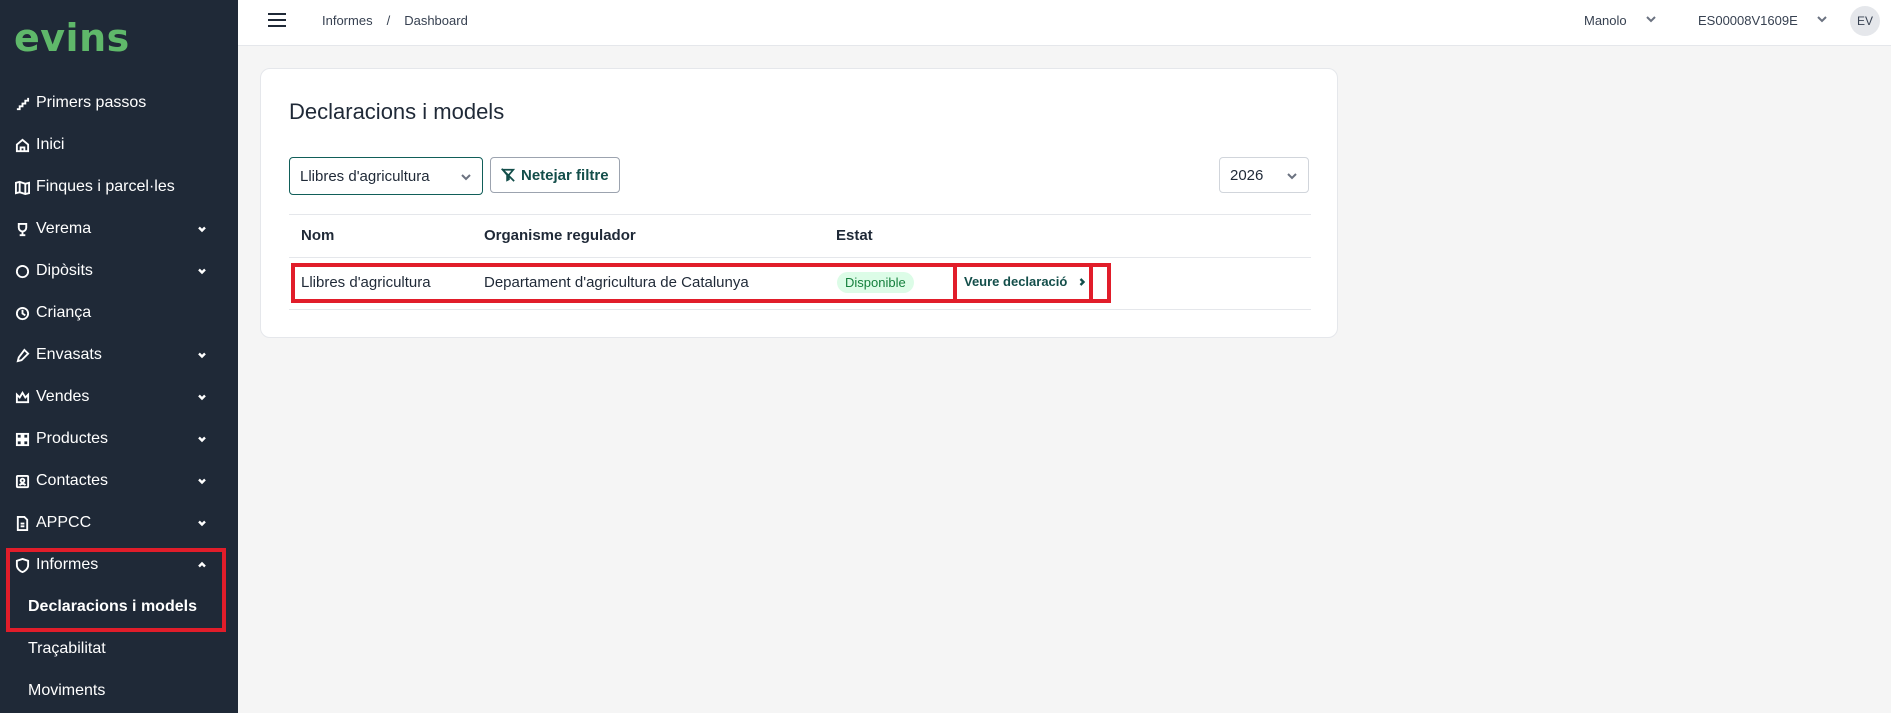 The height and width of the screenshot is (713, 1891). Describe the element at coordinates (395, 20) in the screenshot. I see `breadcrumb: Informes / Dashboard` at that location.